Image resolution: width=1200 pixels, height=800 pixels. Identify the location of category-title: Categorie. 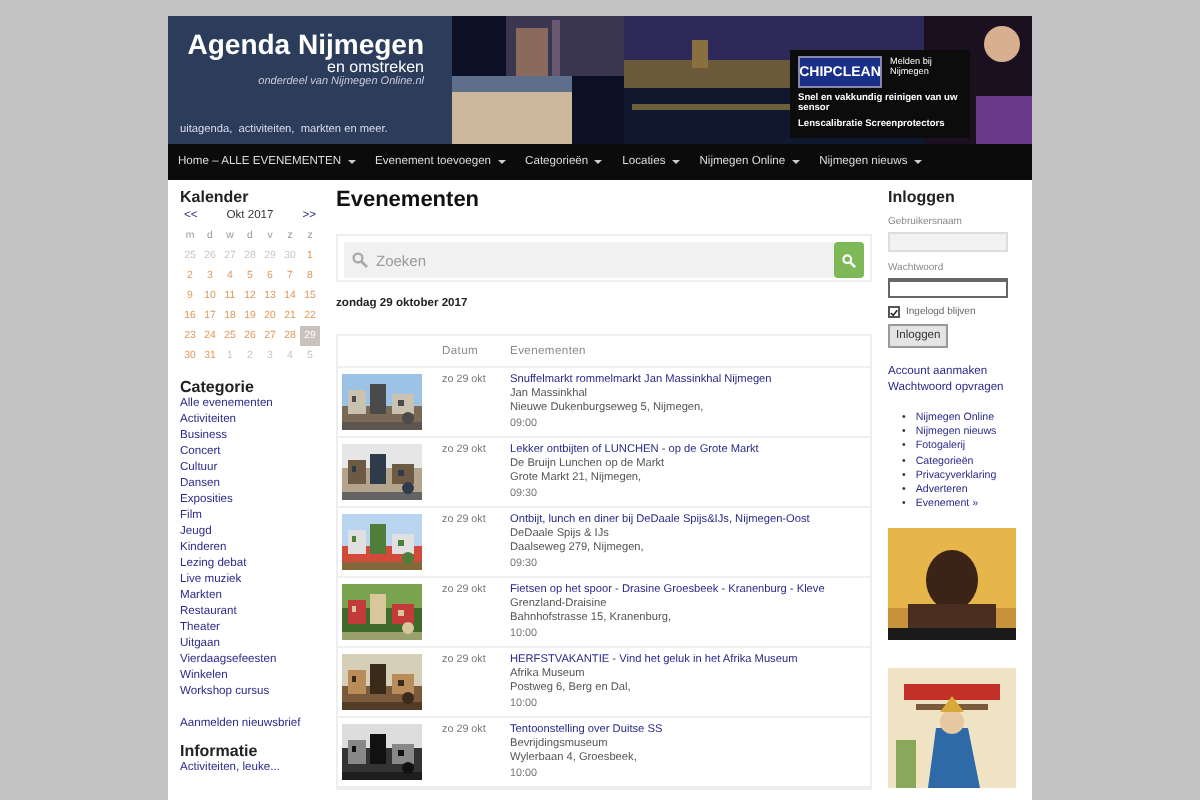
(218, 387).